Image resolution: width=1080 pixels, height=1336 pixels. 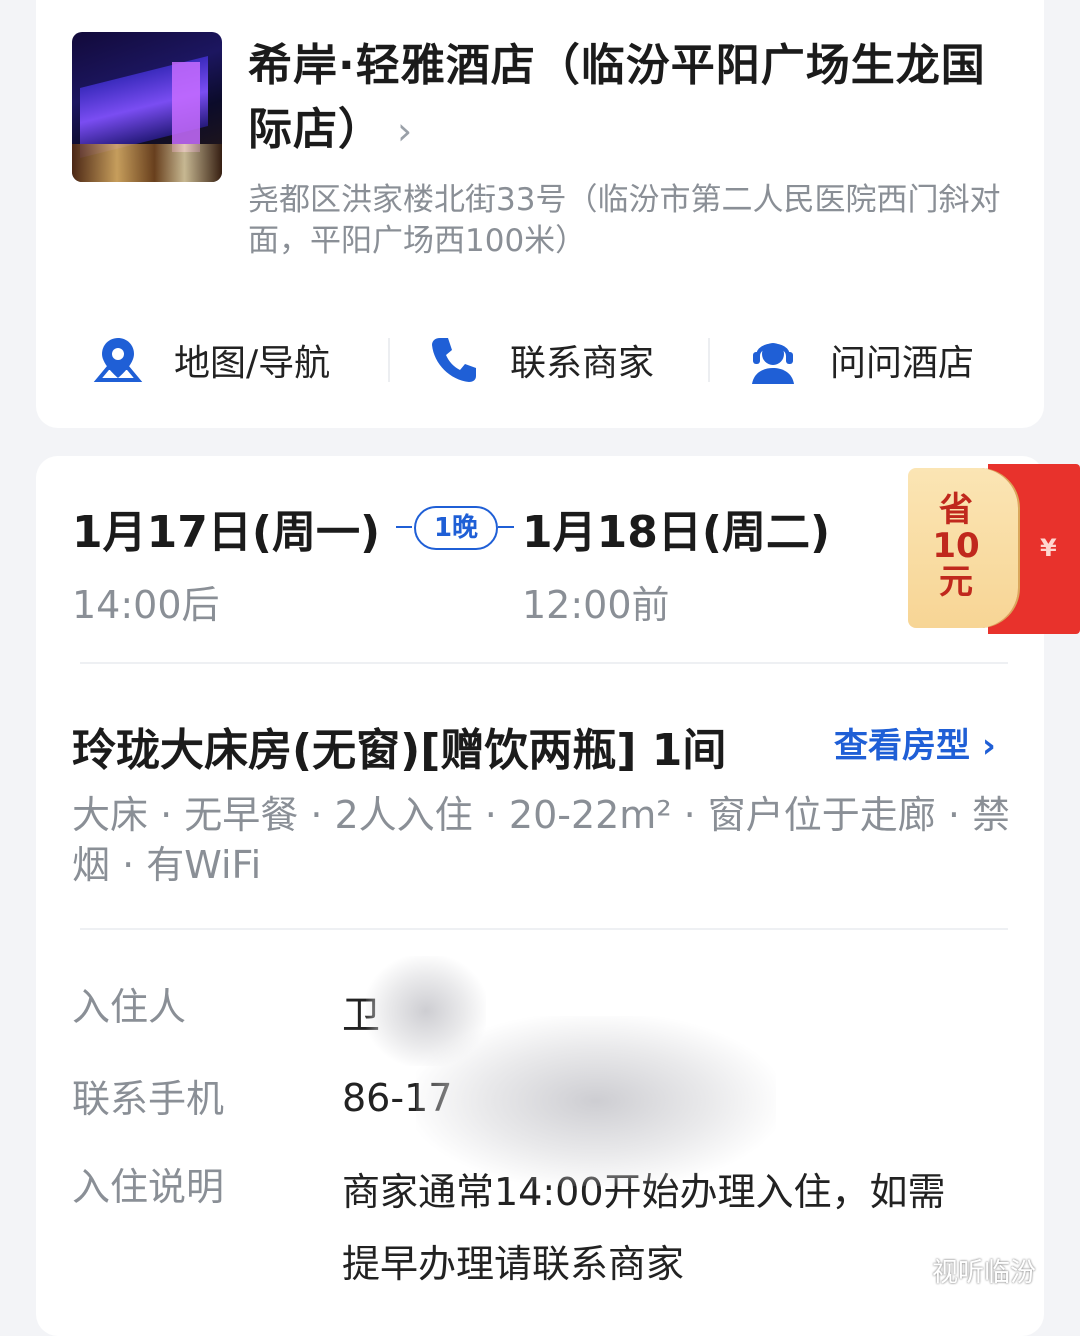 I want to click on yen-icon: ¥, so click(x=1048, y=548).